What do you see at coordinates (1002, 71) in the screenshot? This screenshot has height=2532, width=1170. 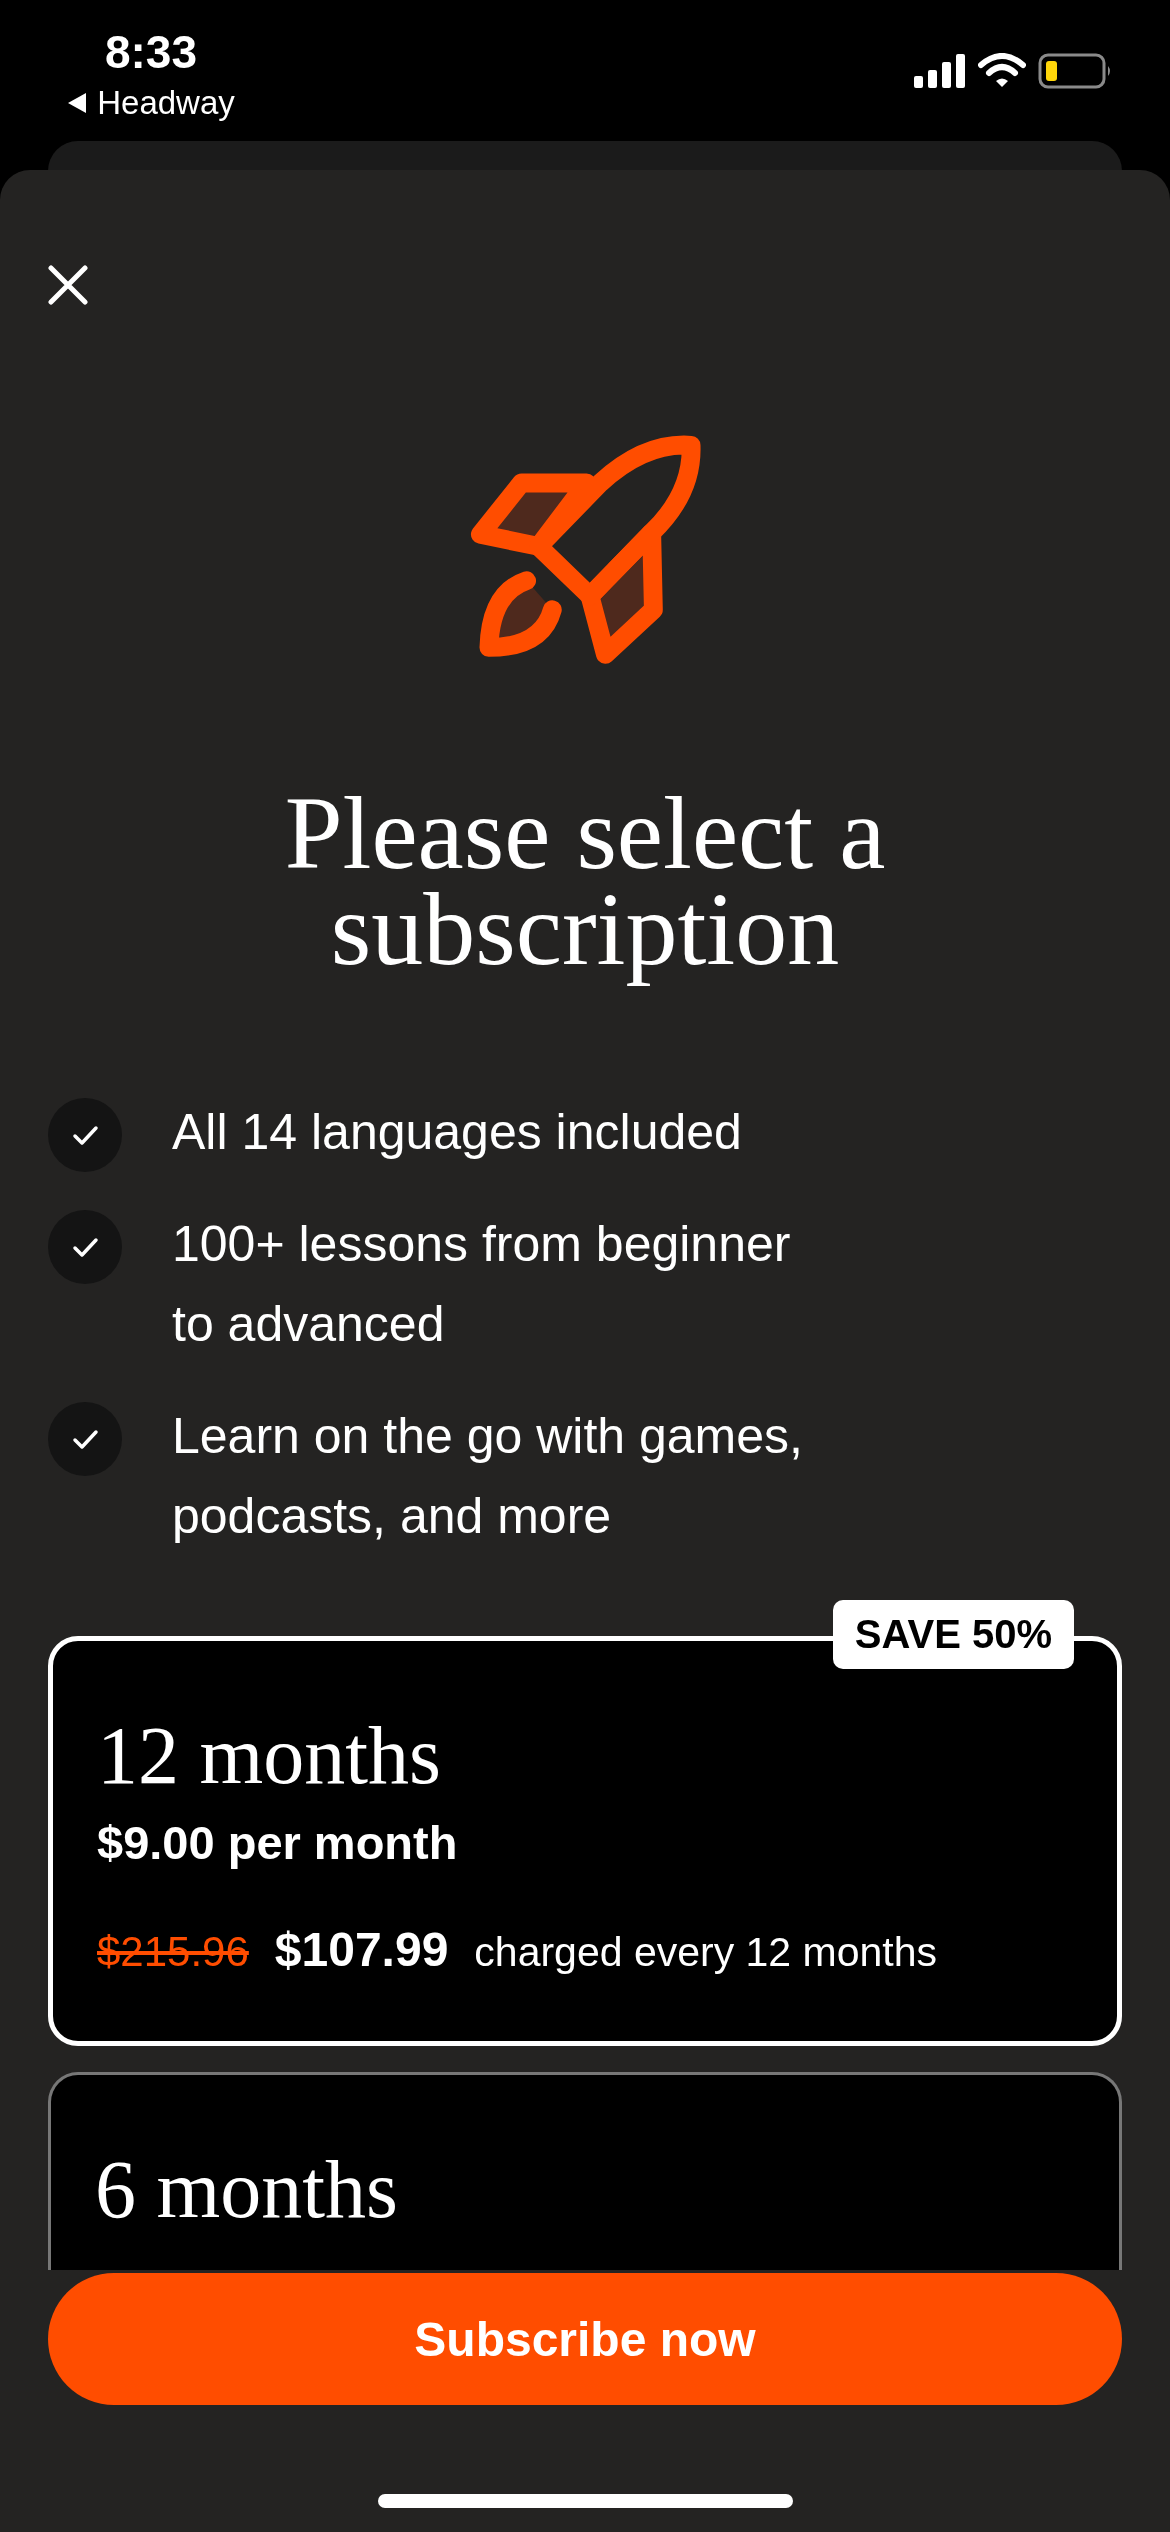 I see `wifi-icon` at bounding box center [1002, 71].